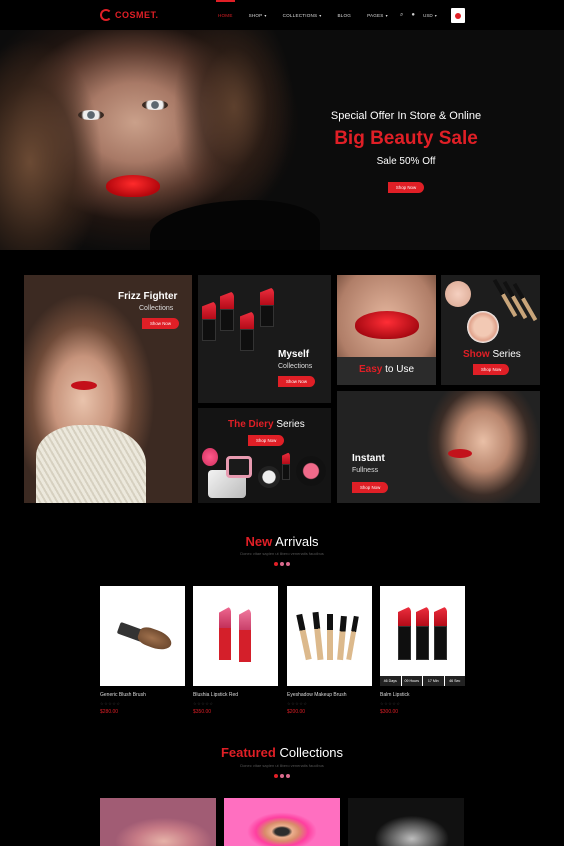 This screenshot has height=846, width=564. I want to click on countdown-minutes: 17 Min, so click(433, 681).